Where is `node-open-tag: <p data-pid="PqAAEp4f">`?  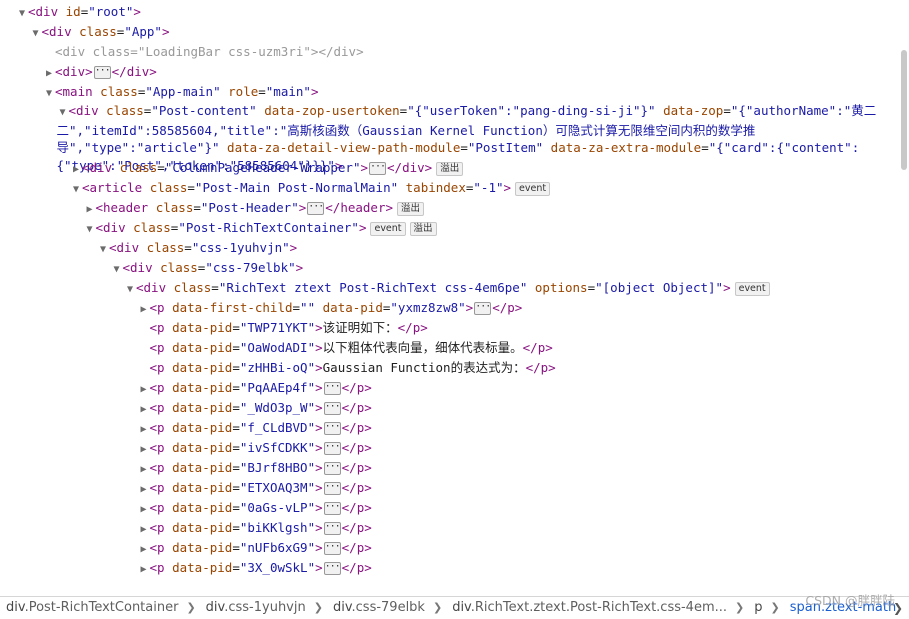
node-open-tag: <p data-pid="PqAAEp4f"> is located at coordinates (236, 387).